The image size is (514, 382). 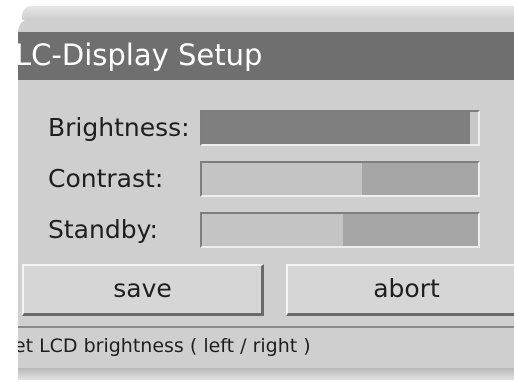 What do you see at coordinates (266, 56) in the screenshot?
I see `title-bar: LC-Display Setup` at bounding box center [266, 56].